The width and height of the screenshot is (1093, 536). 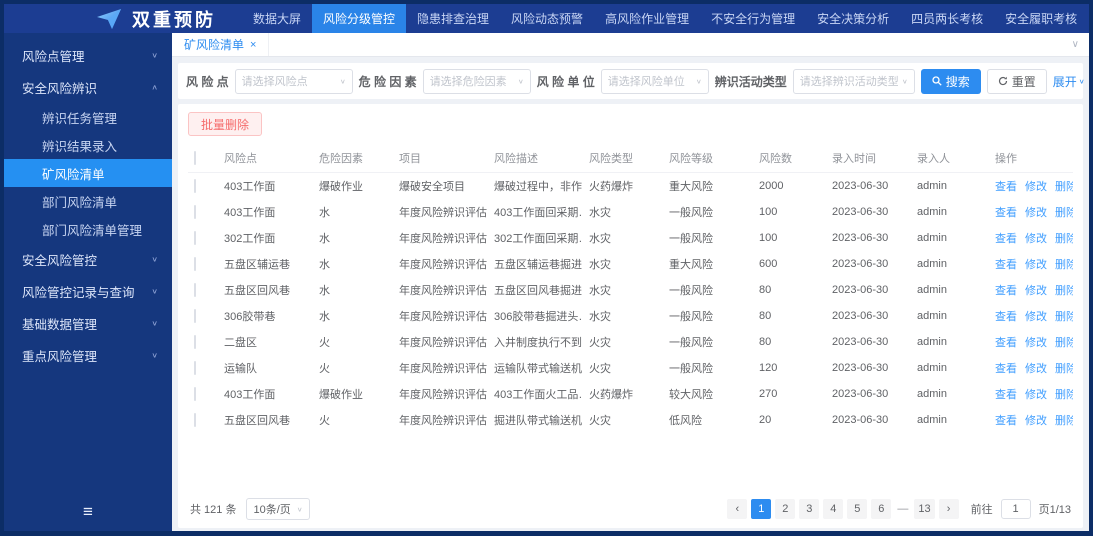 What do you see at coordinates (753, 18) in the screenshot?
I see `topnav-item: 不安全行为管理` at bounding box center [753, 18].